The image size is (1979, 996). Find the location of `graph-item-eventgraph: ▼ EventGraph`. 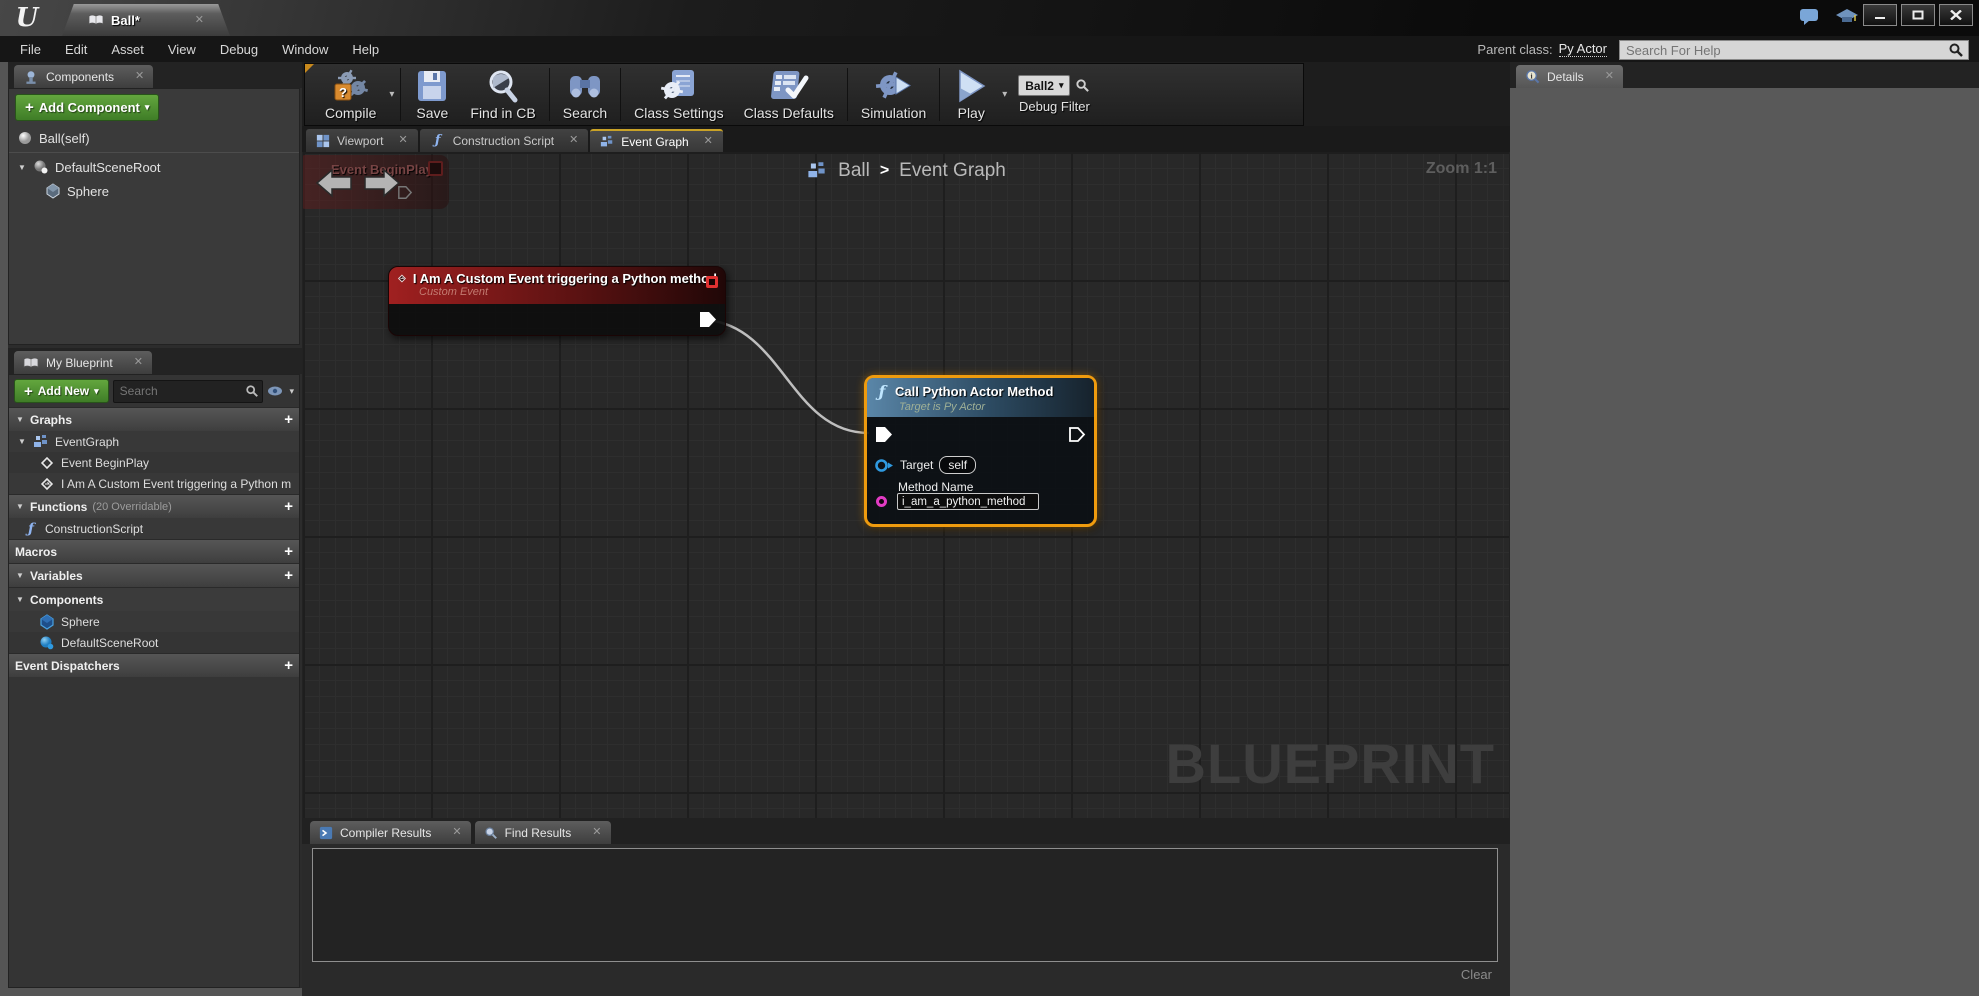

graph-item-eventgraph: ▼ EventGraph is located at coordinates (154, 441).